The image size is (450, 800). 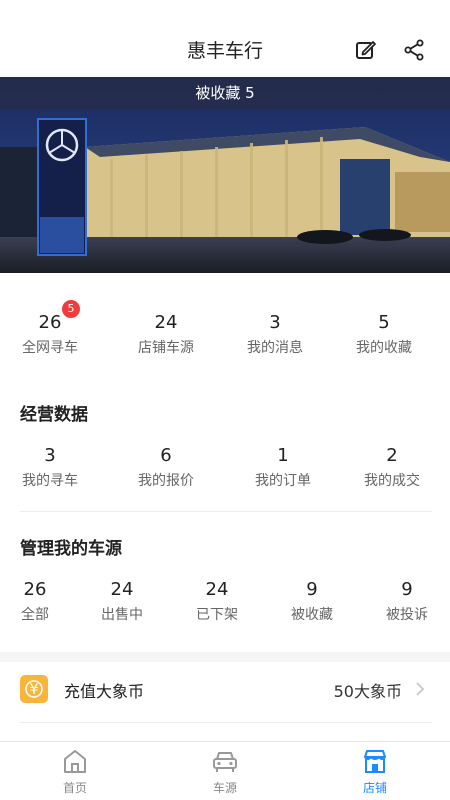 What do you see at coordinates (71, 309) in the screenshot?
I see `notification-badge: 5` at bounding box center [71, 309].